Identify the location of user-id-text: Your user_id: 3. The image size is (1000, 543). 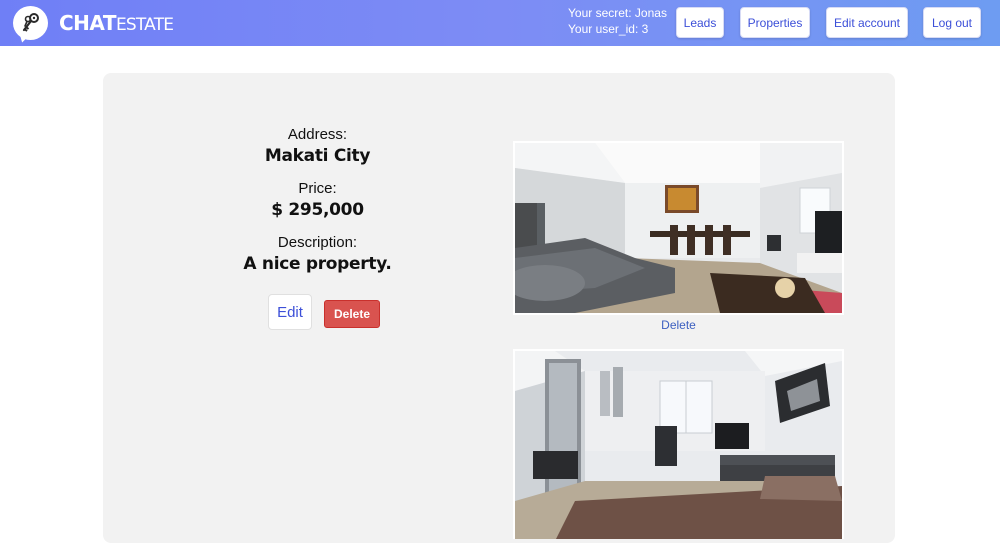
(608, 29).